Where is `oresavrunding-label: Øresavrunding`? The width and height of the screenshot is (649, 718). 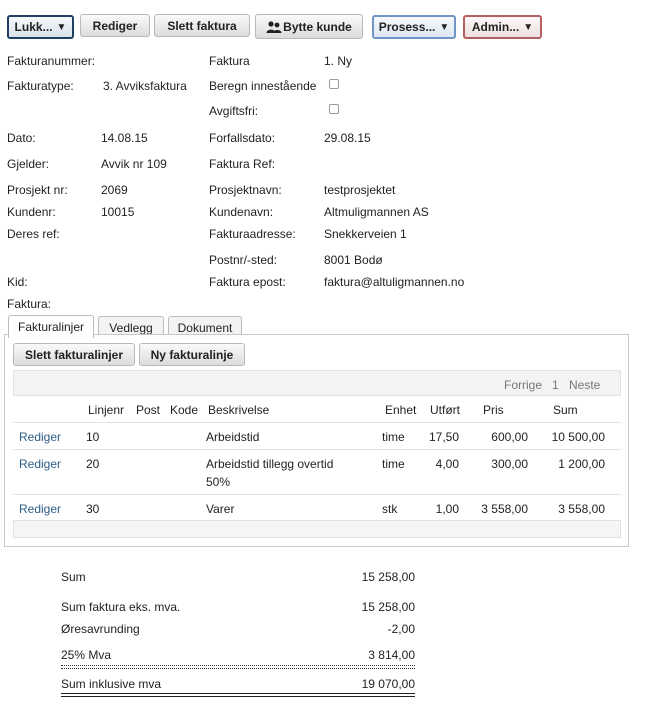 oresavrunding-label: Øresavrunding is located at coordinates (100, 629).